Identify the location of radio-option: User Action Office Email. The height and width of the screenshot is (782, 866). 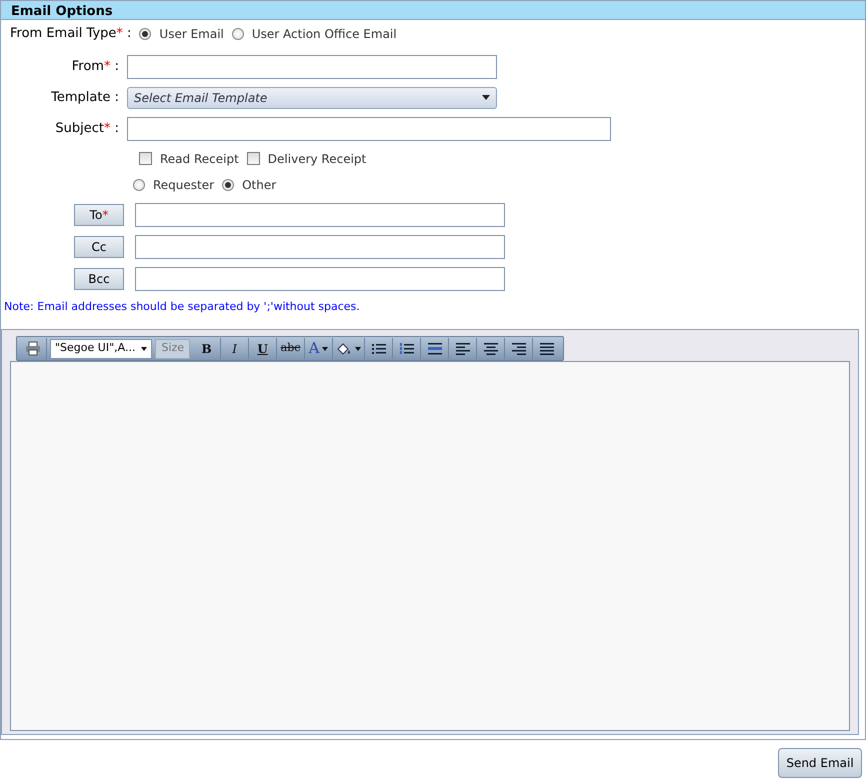
(314, 33).